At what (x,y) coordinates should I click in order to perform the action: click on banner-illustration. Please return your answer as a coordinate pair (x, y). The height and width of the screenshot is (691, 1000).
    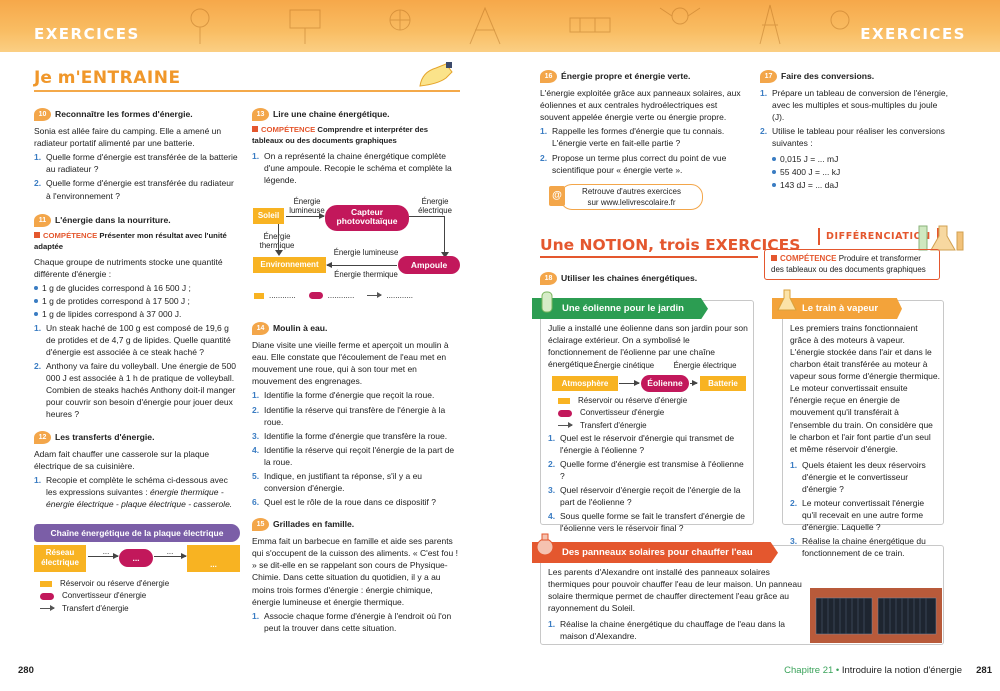
    Looking at the image, I should click on (520, 24).